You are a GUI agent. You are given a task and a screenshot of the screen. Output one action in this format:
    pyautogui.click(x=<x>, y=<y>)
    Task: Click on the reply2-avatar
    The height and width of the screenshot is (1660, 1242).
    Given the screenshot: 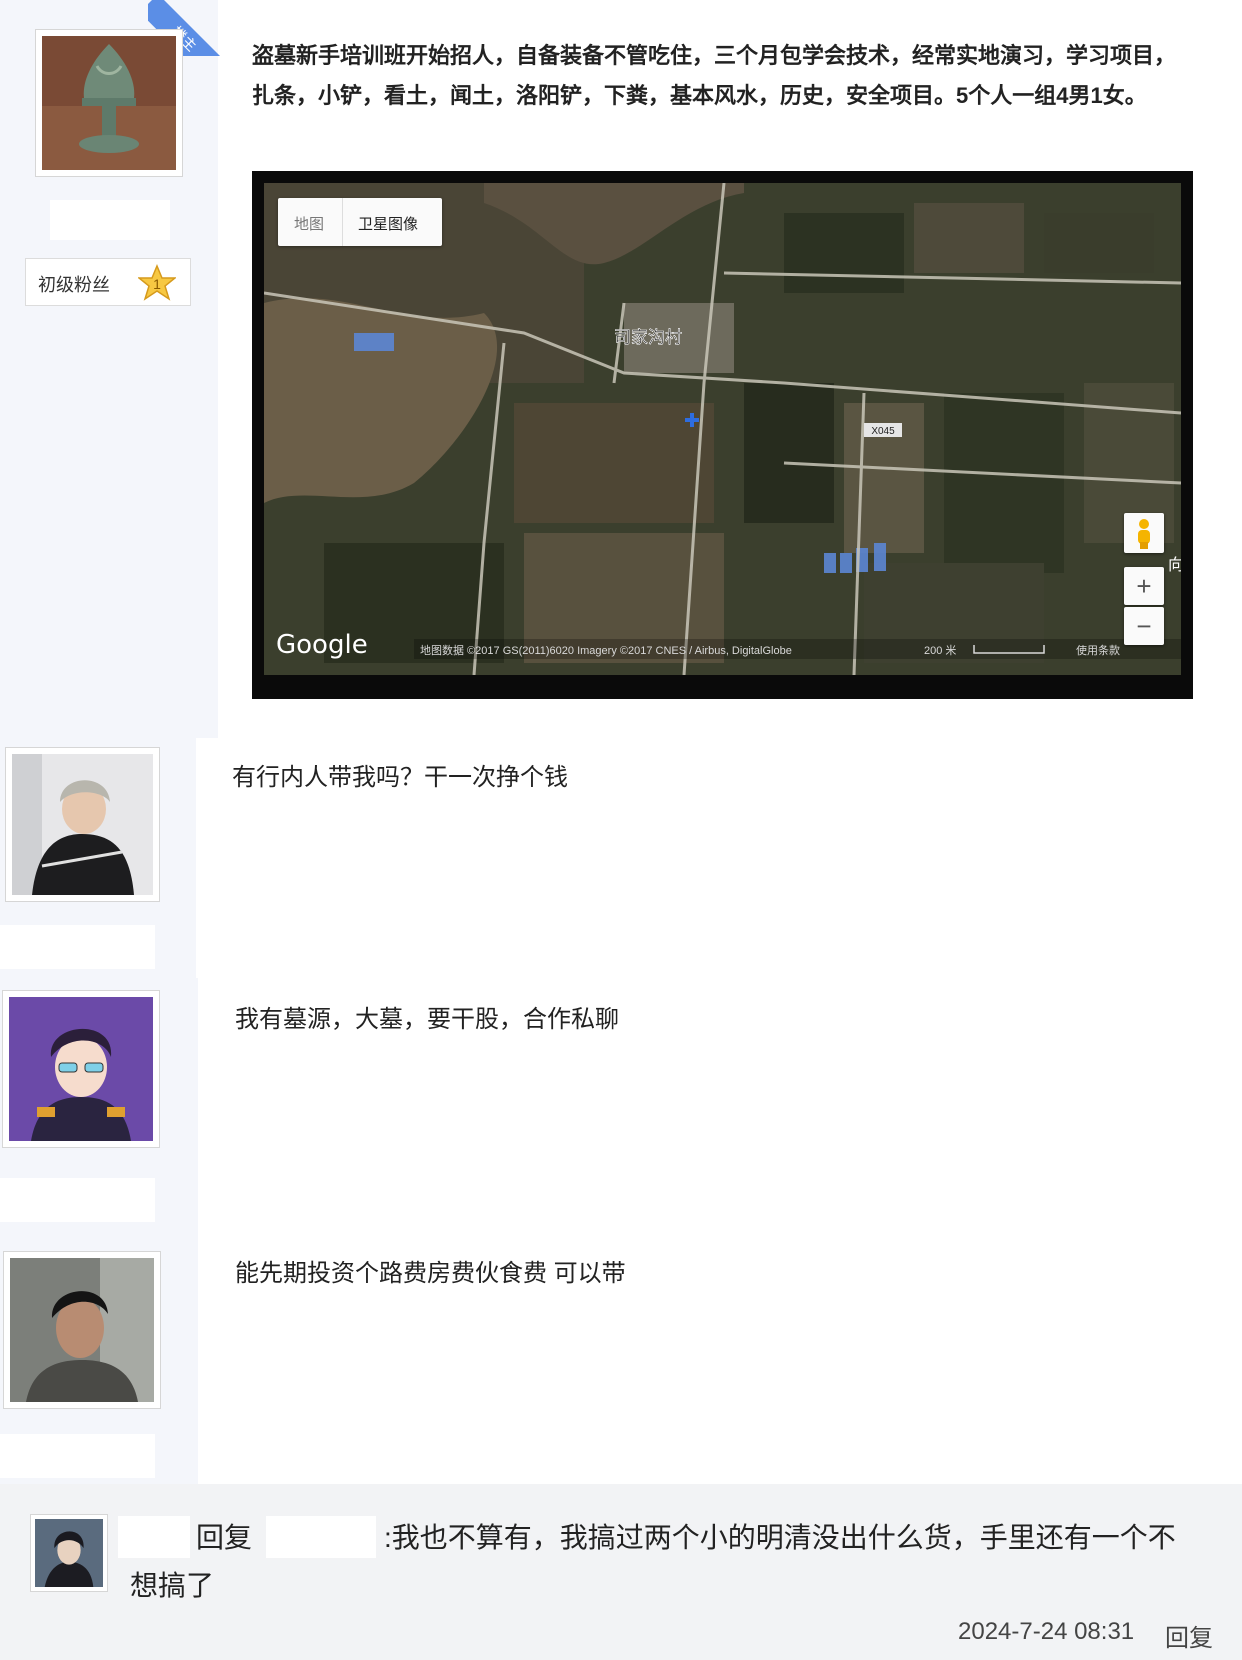 What is the action you would take?
    pyautogui.click(x=81, y=1069)
    